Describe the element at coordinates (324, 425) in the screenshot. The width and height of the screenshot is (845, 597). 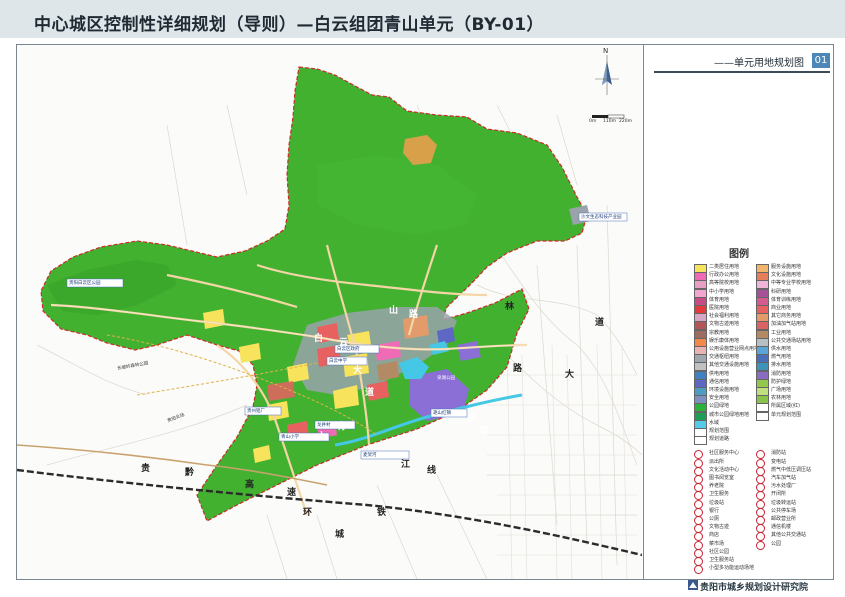
I see `place-label: 龙井村` at that location.